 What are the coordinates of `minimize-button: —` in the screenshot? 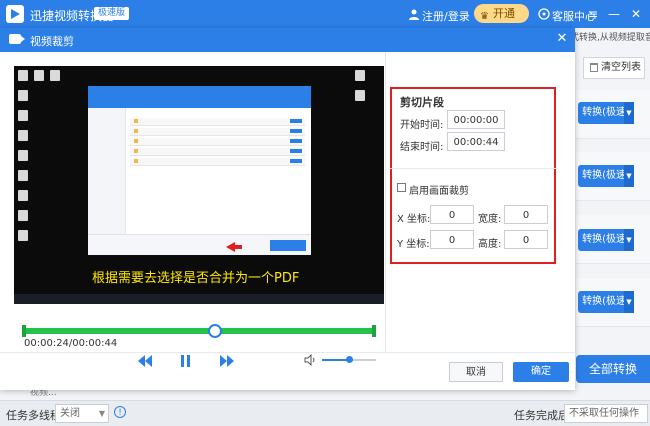 It's located at (614, 14).